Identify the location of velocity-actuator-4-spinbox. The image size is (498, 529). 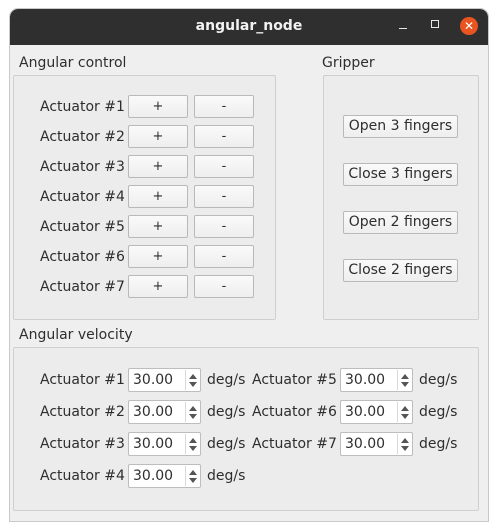
(164, 476).